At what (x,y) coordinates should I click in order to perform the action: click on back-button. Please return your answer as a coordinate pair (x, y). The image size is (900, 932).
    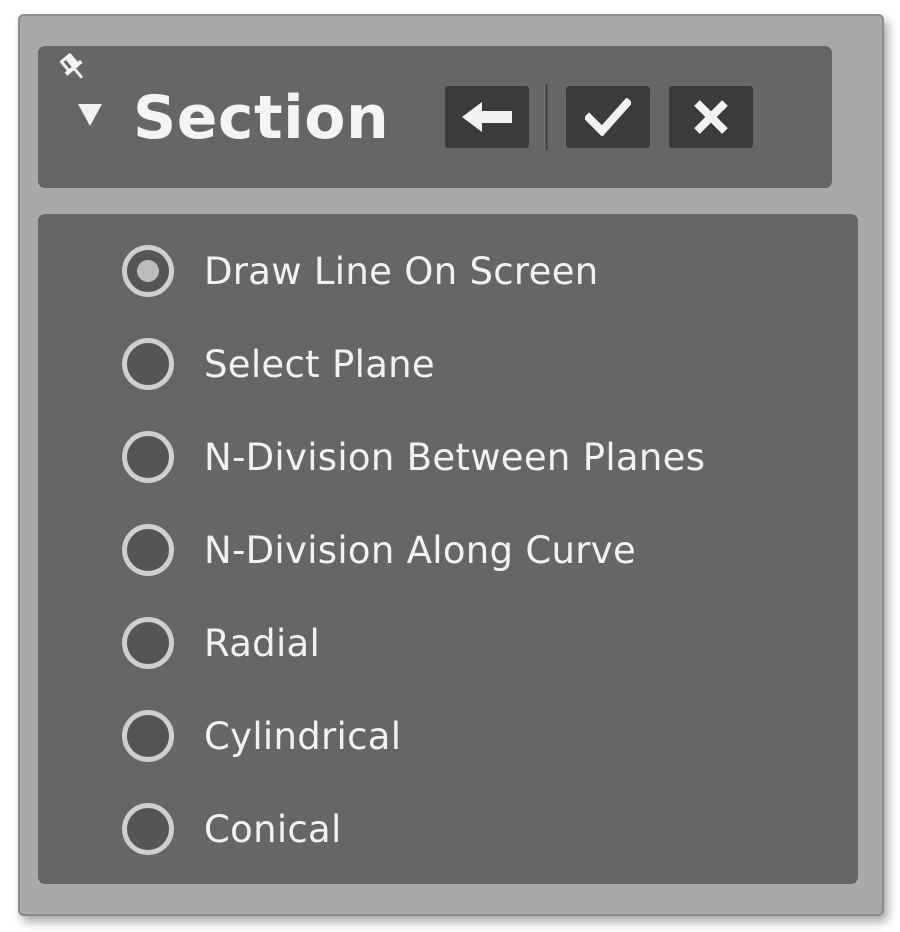
    Looking at the image, I should click on (487, 117).